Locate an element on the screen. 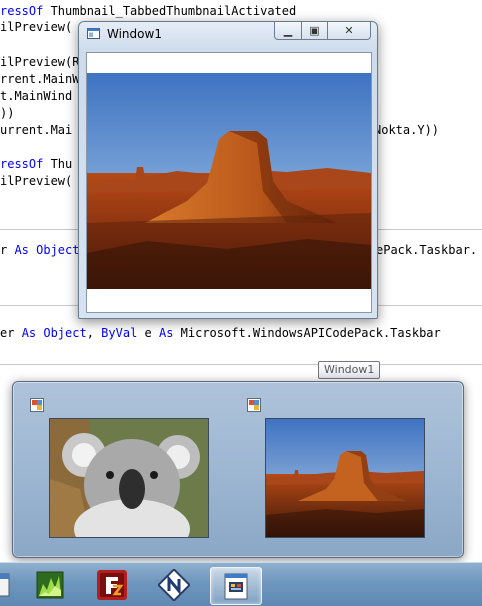  taskbar-button-unknown-app is located at coordinates (10, 585).